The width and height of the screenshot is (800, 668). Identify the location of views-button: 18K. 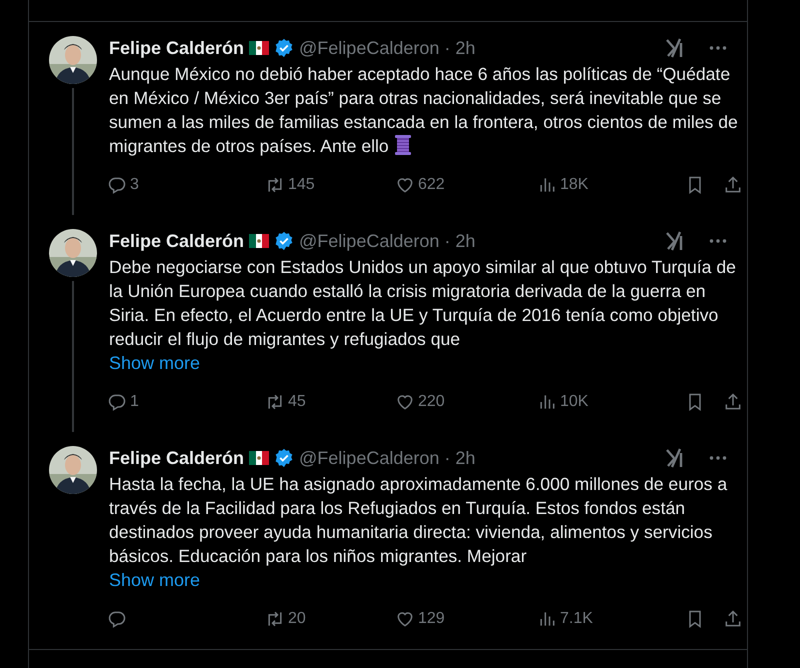
(562, 185).